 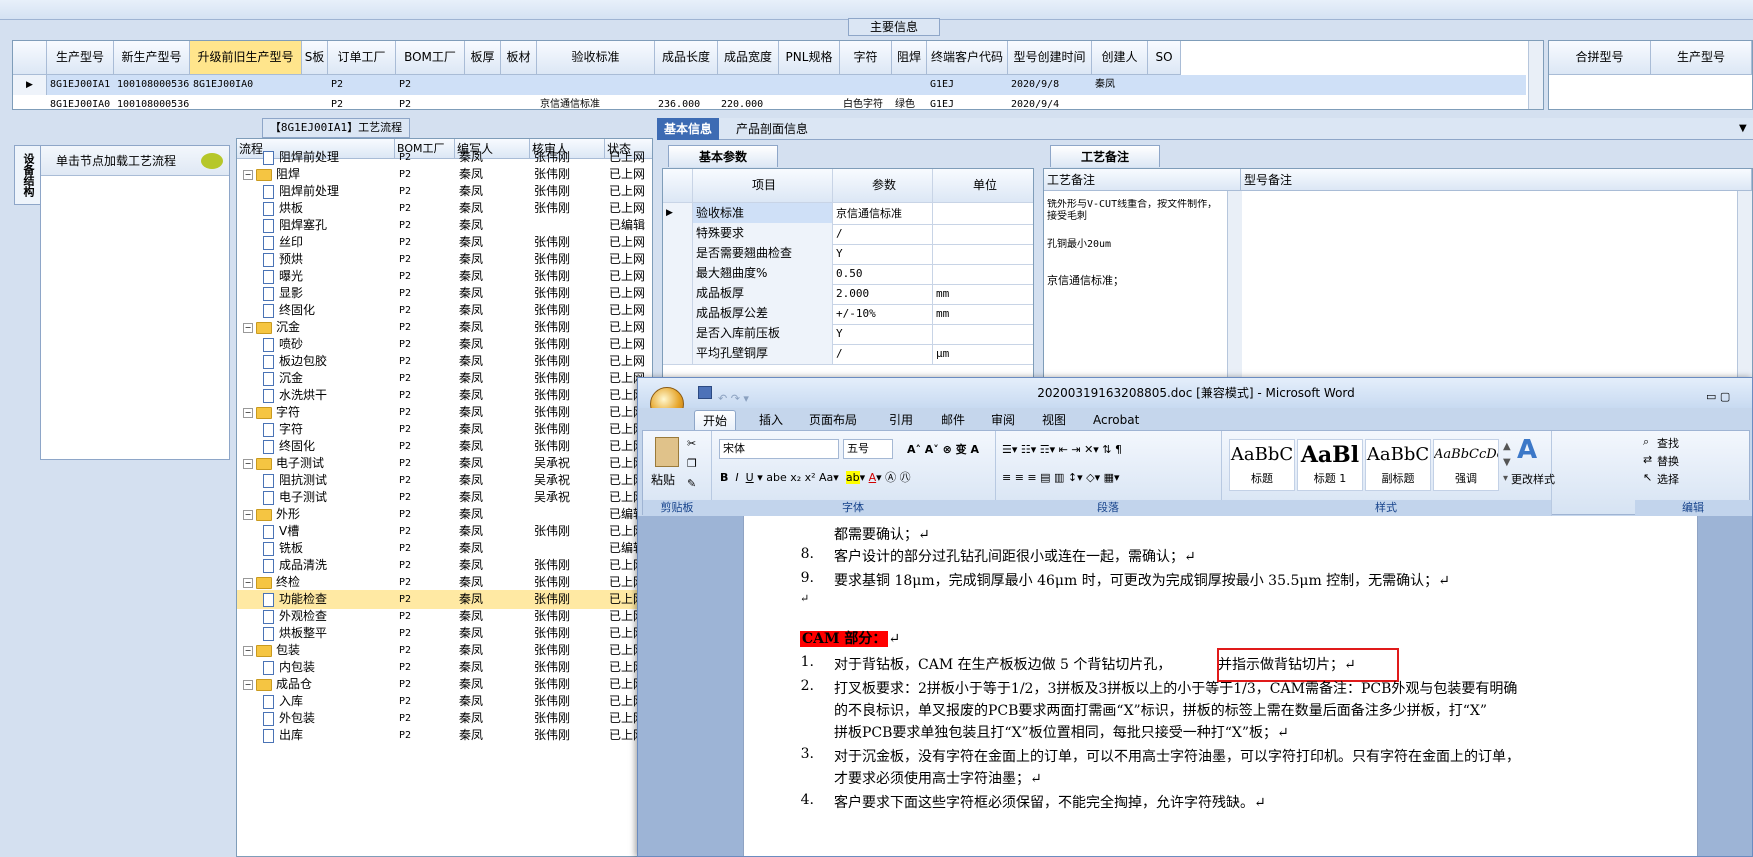 I want to click on main-cell-1-15: 2020/9/4, so click(x=1050, y=105).